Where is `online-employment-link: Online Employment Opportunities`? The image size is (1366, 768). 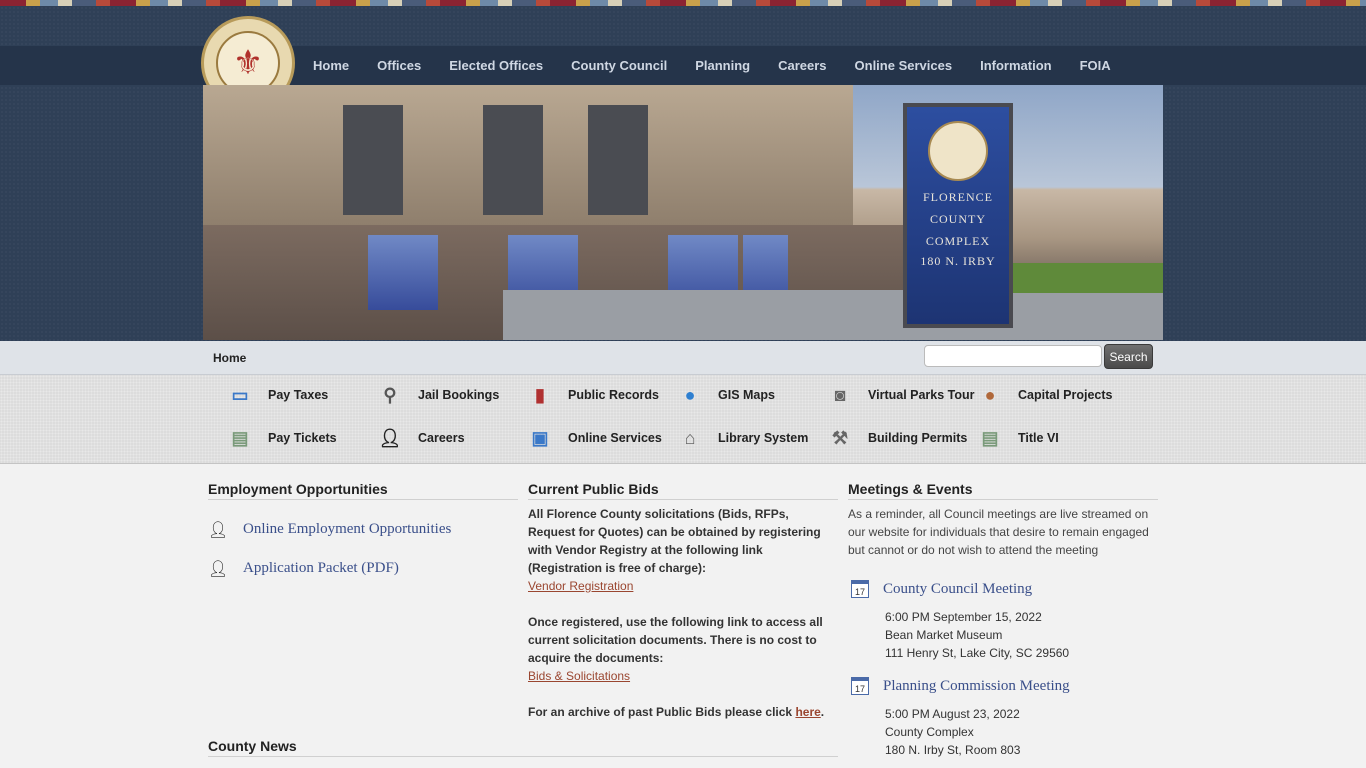
online-employment-link: Online Employment Opportunities is located at coordinates (347, 529).